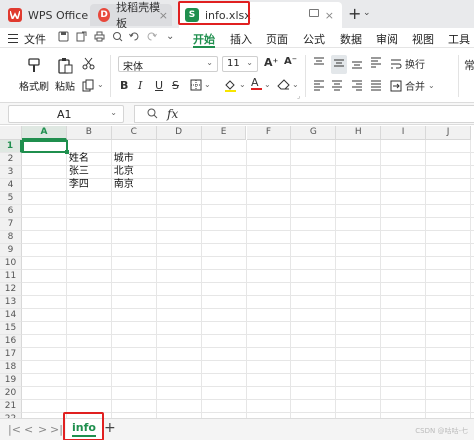 Image resolution: width=474 pixels, height=440 pixels. I want to click on cell-b3: 张三, so click(78, 172).